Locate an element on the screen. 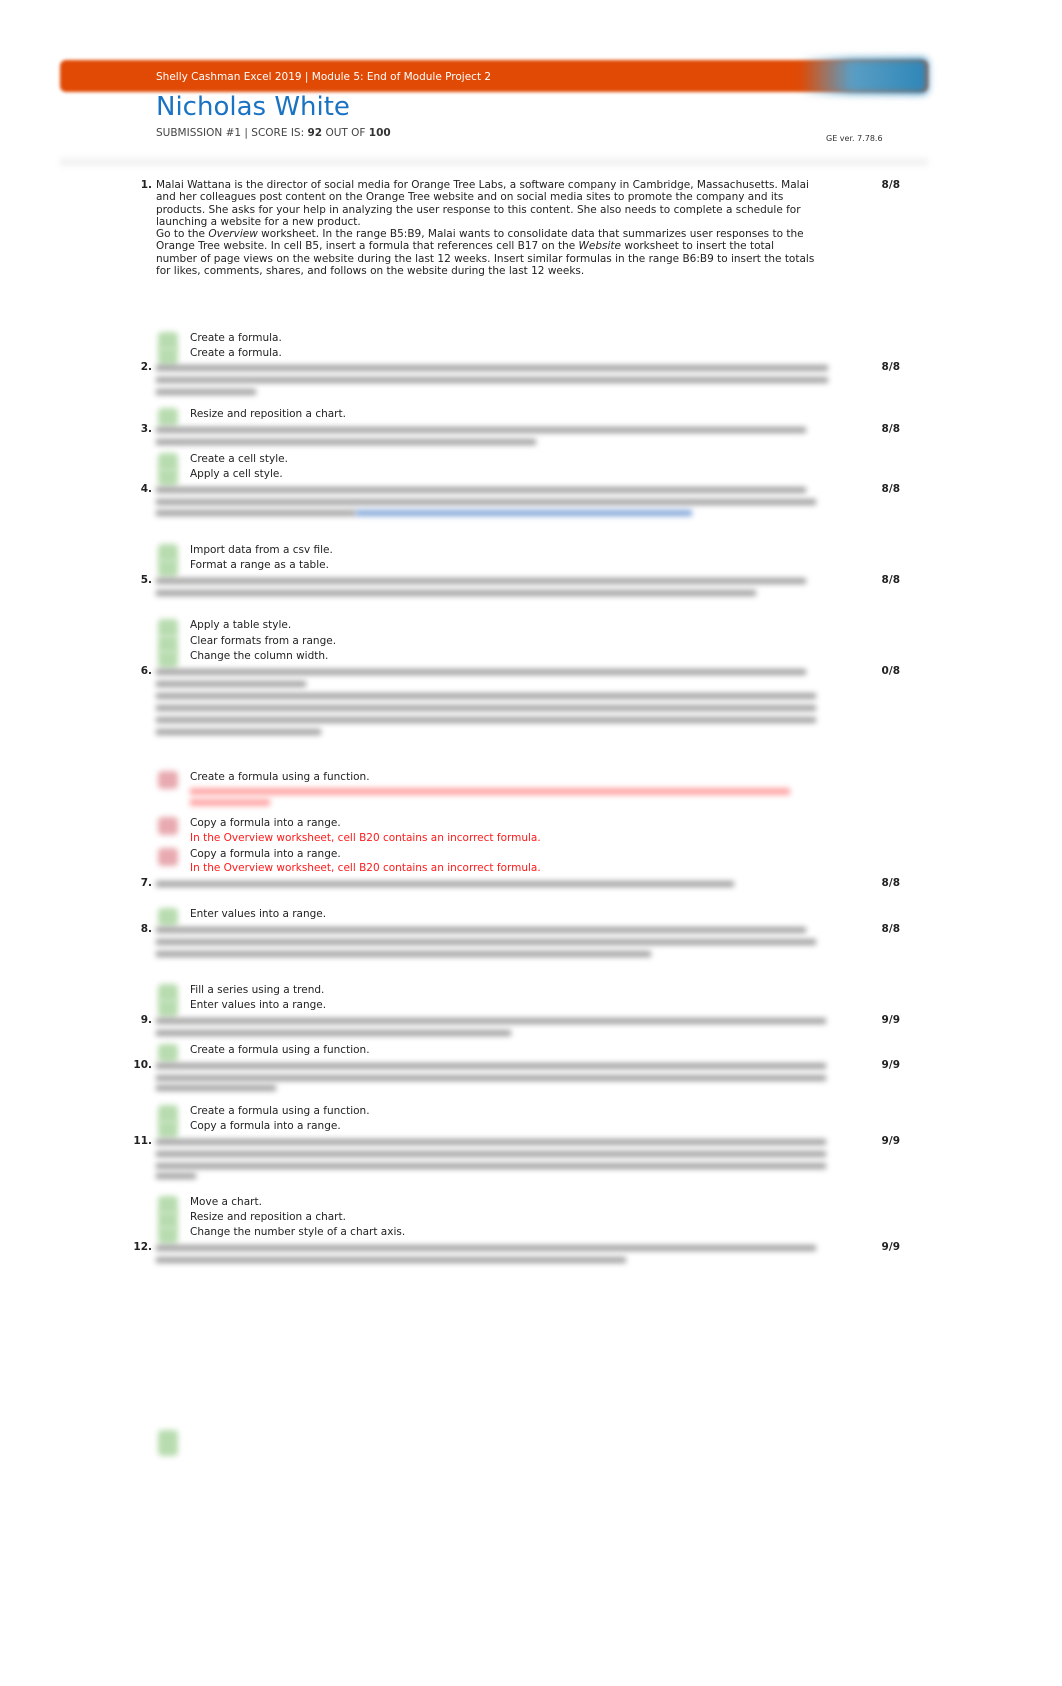 This screenshot has height=1686, width=1062. divider is located at coordinates (494, 162).